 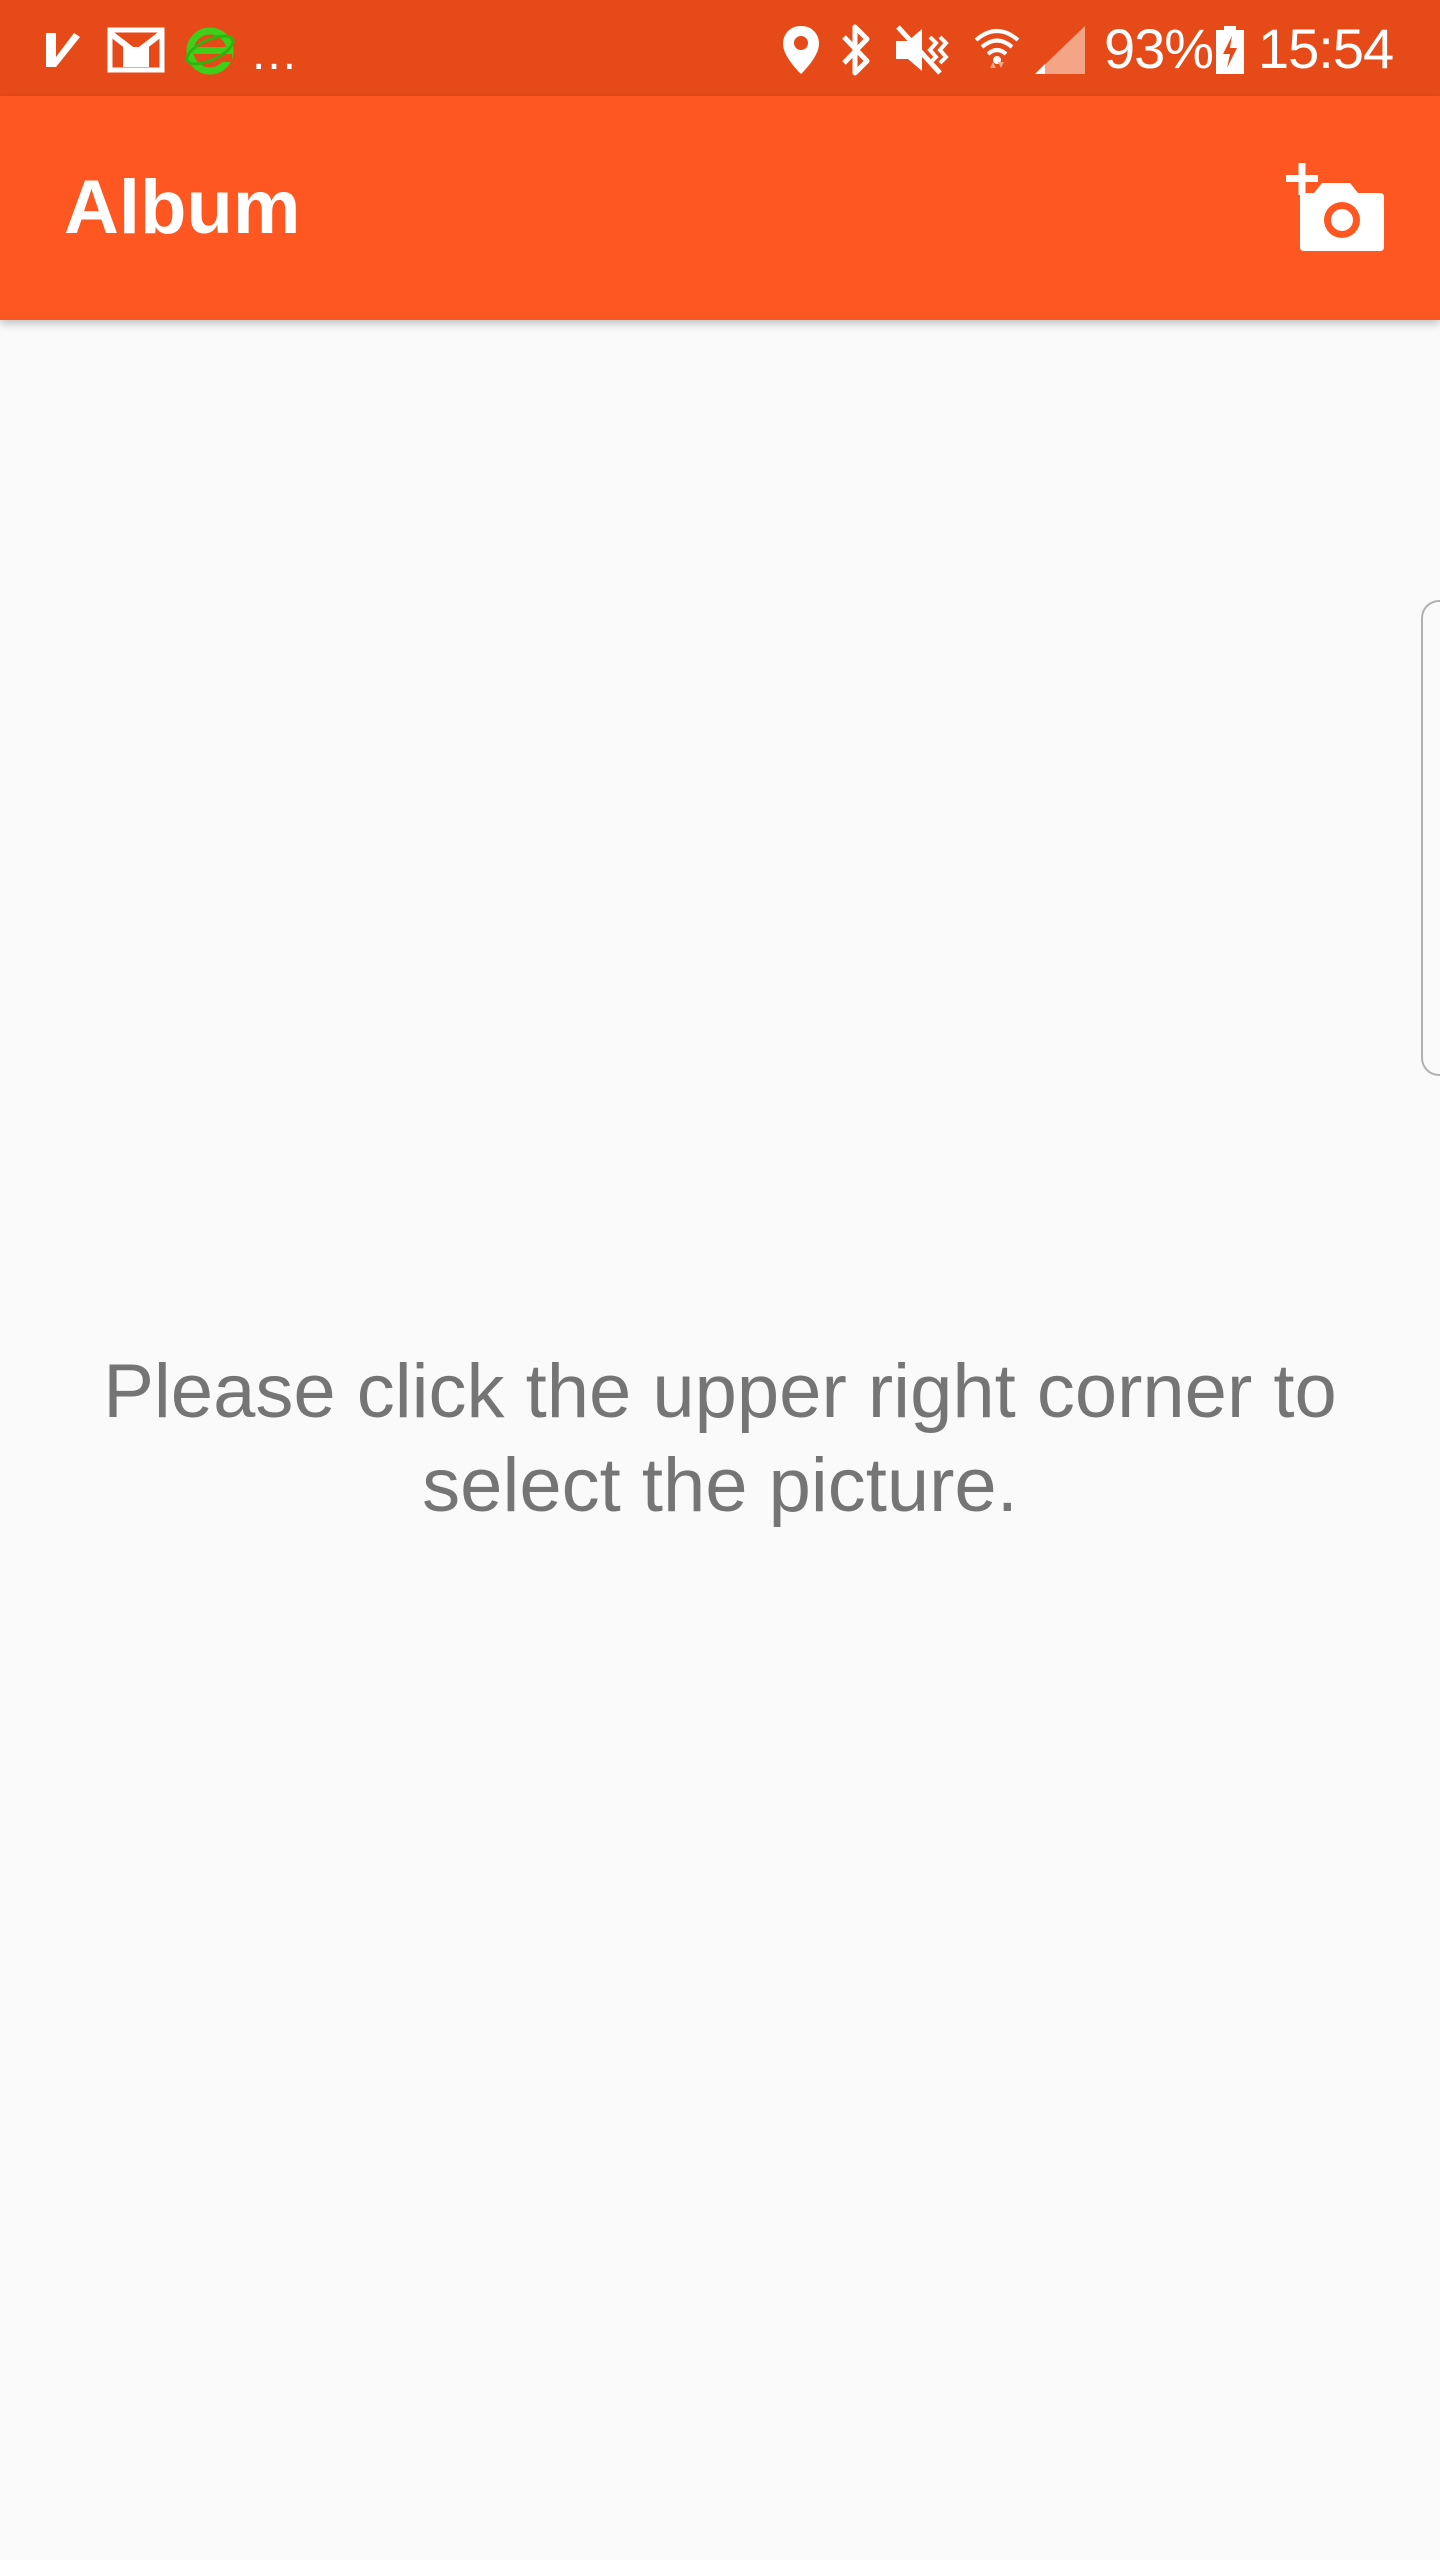 I want to click on edge-panel-handle, so click(x=1430, y=838).